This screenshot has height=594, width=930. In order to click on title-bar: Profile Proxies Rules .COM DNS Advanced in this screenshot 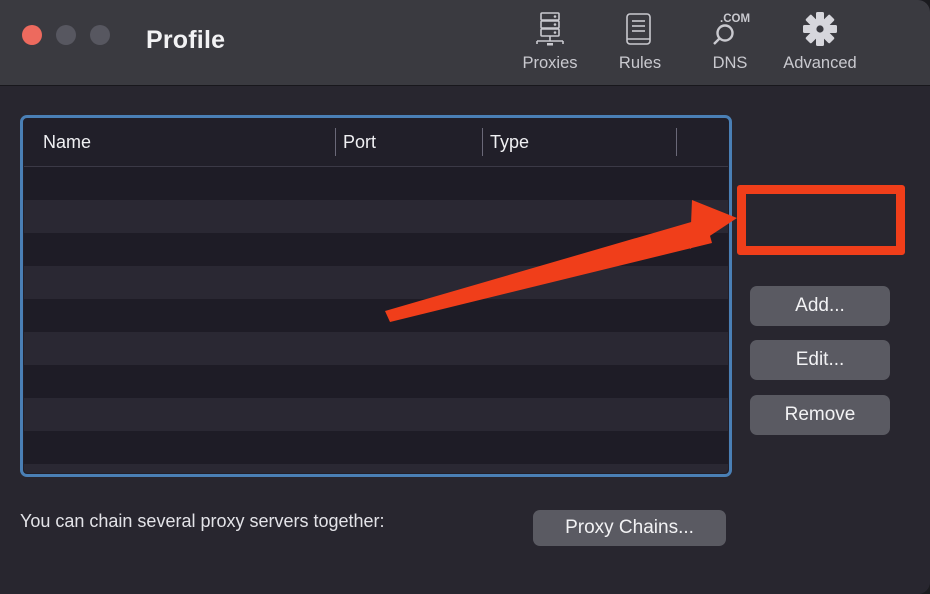, I will do `click(465, 43)`.